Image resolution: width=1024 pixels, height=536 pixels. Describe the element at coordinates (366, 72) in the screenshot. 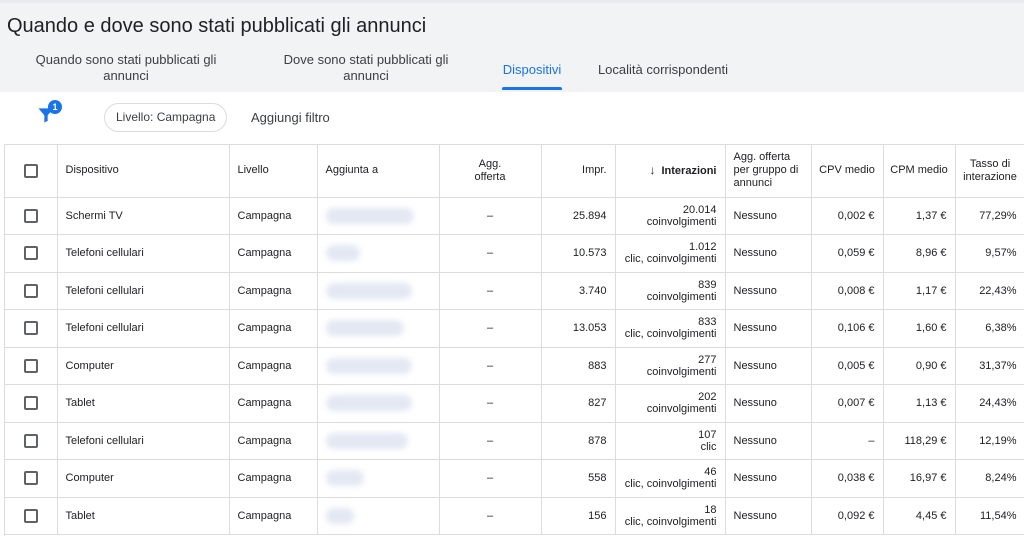

I see `tab-where: Dove sono stati pubblicati gli annunci` at that location.